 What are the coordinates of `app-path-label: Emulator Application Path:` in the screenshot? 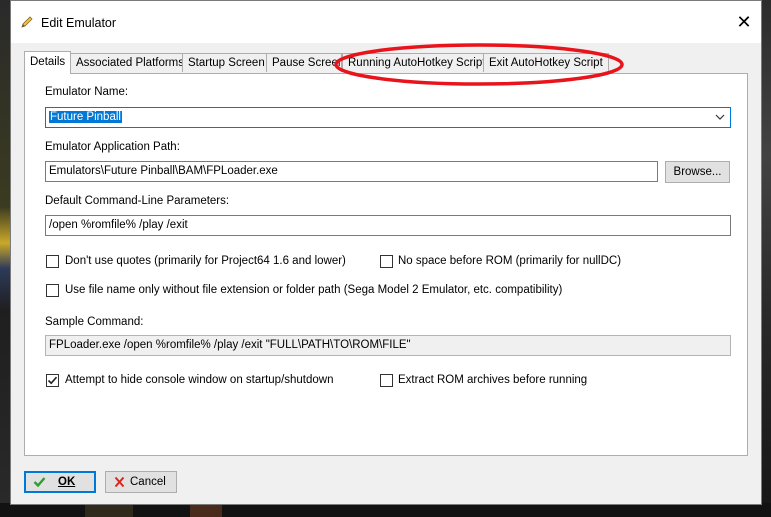 It's located at (112, 147).